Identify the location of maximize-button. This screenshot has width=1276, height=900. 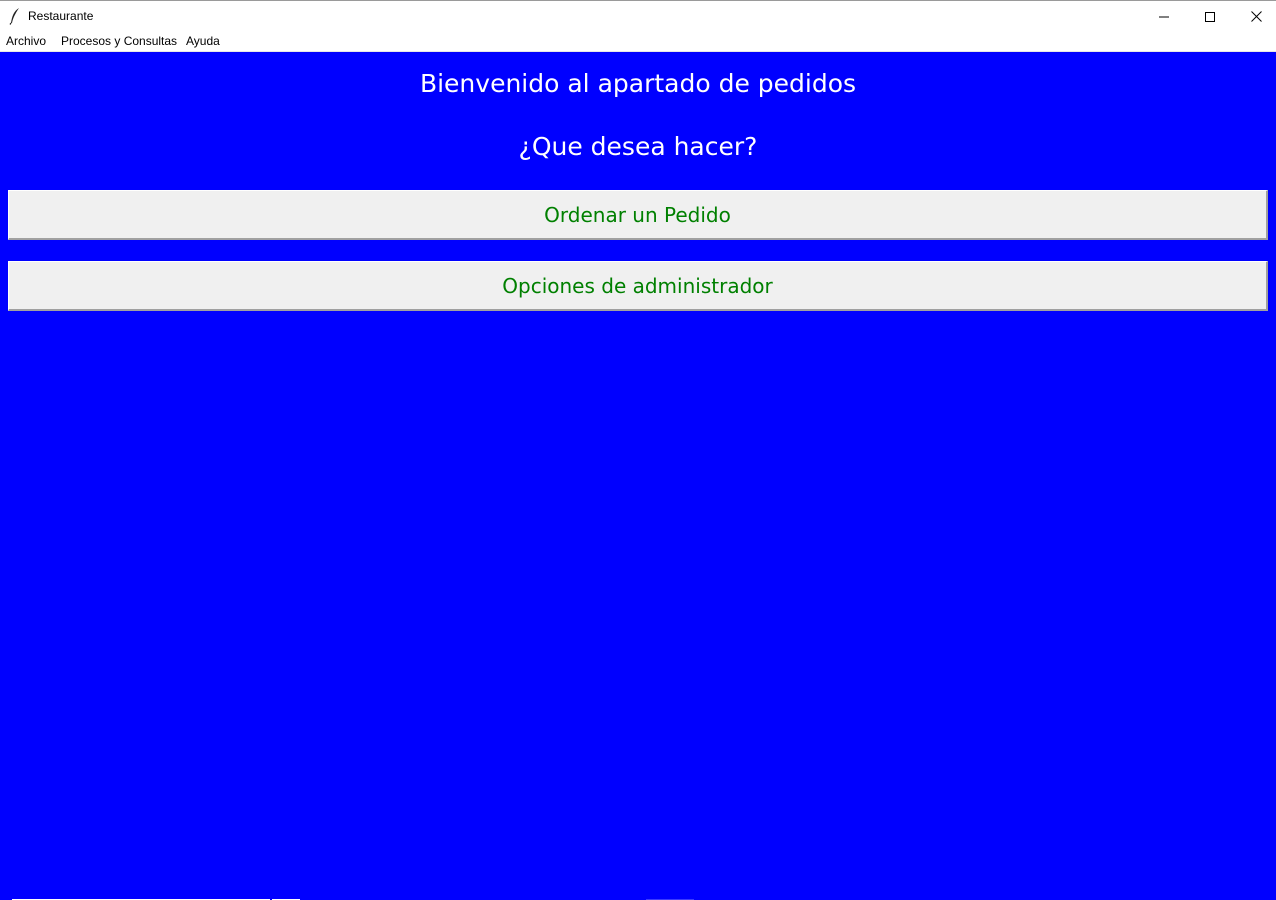
(1210, 16).